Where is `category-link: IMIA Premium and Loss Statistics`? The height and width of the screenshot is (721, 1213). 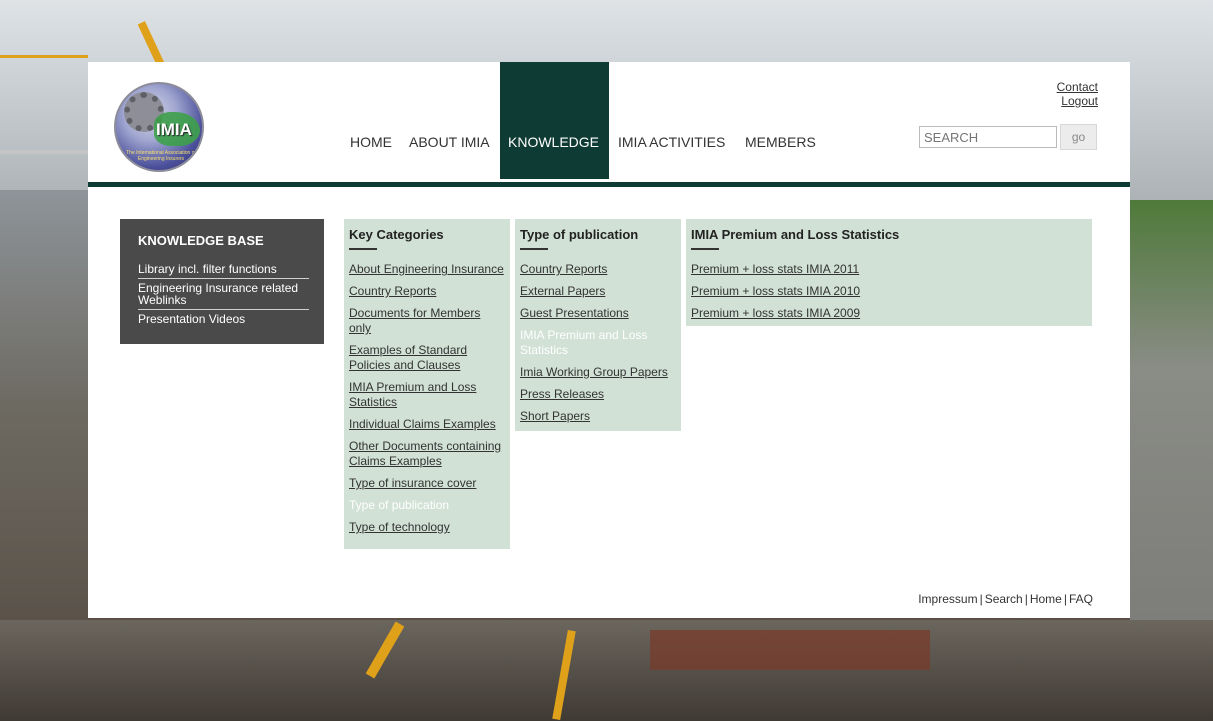 category-link: IMIA Premium and Loss Statistics is located at coordinates (426, 395).